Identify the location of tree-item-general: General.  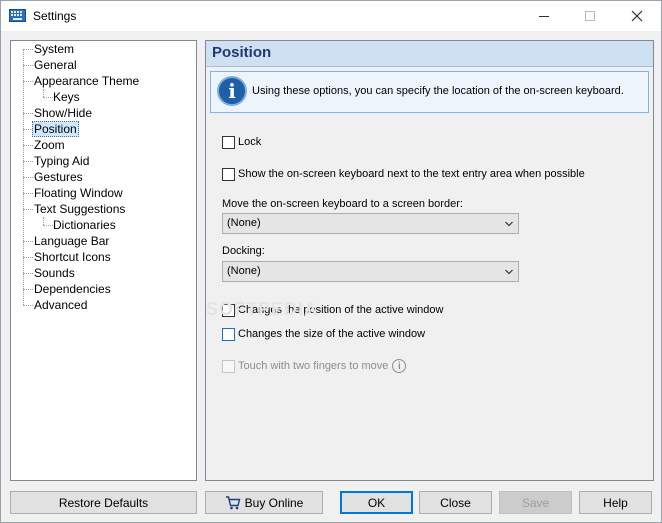
(55, 65).